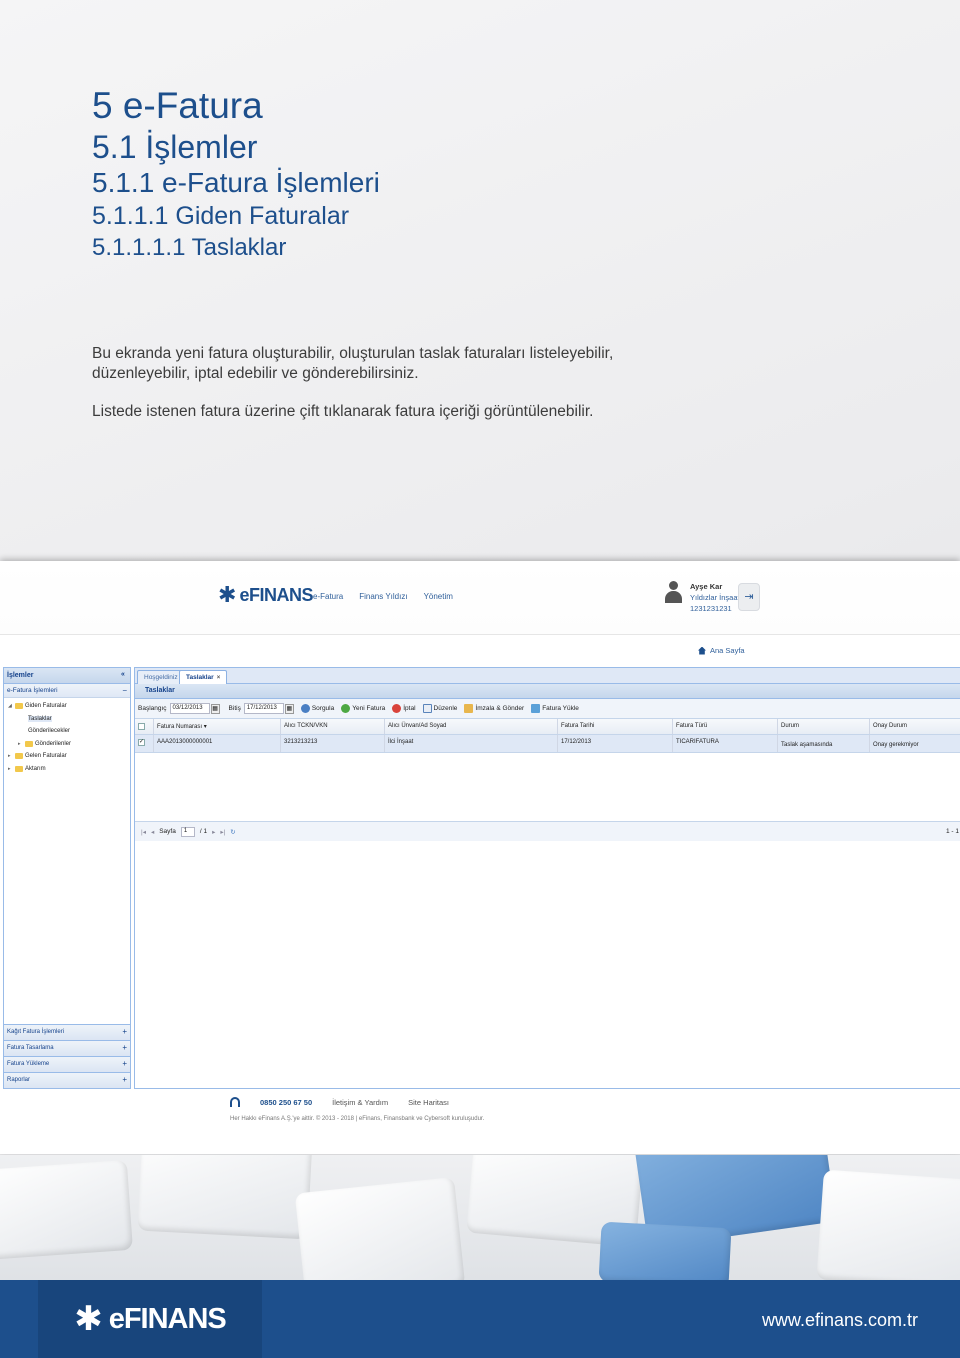 This screenshot has width=960, height=1358. What do you see at coordinates (332, 726) in the screenshot?
I see `column-alici-tckn: Alıcı TCKN/VKN` at bounding box center [332, 726].